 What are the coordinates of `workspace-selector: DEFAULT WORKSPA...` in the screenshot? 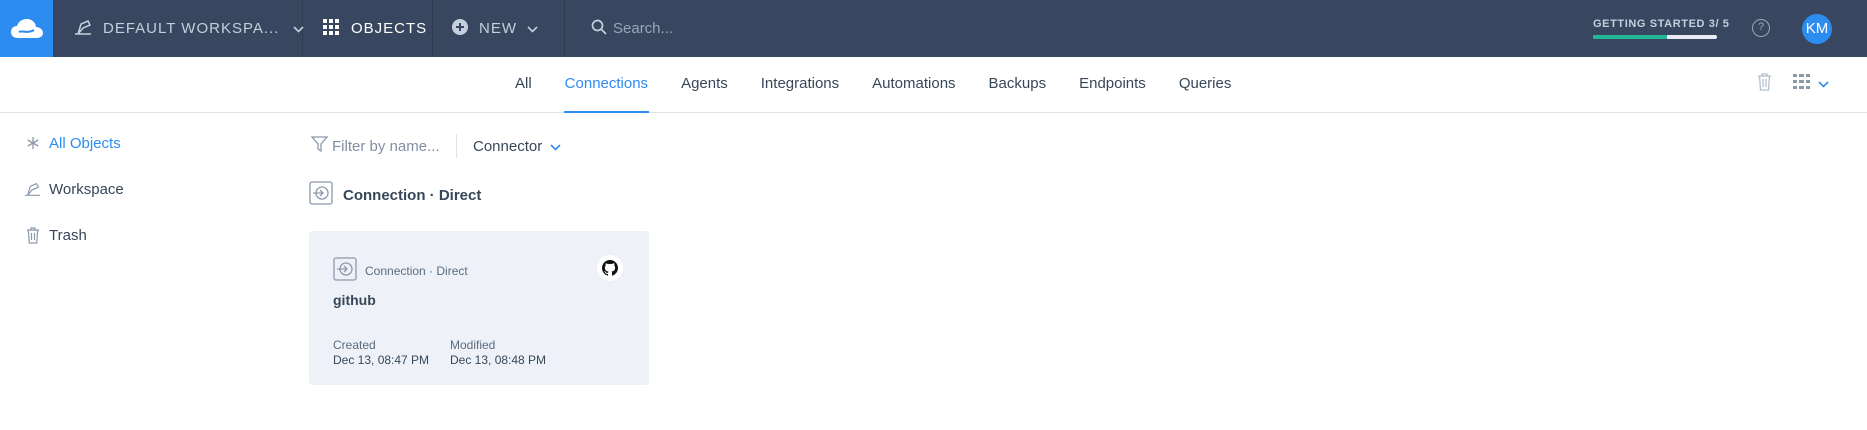 It's located at (178, 28).